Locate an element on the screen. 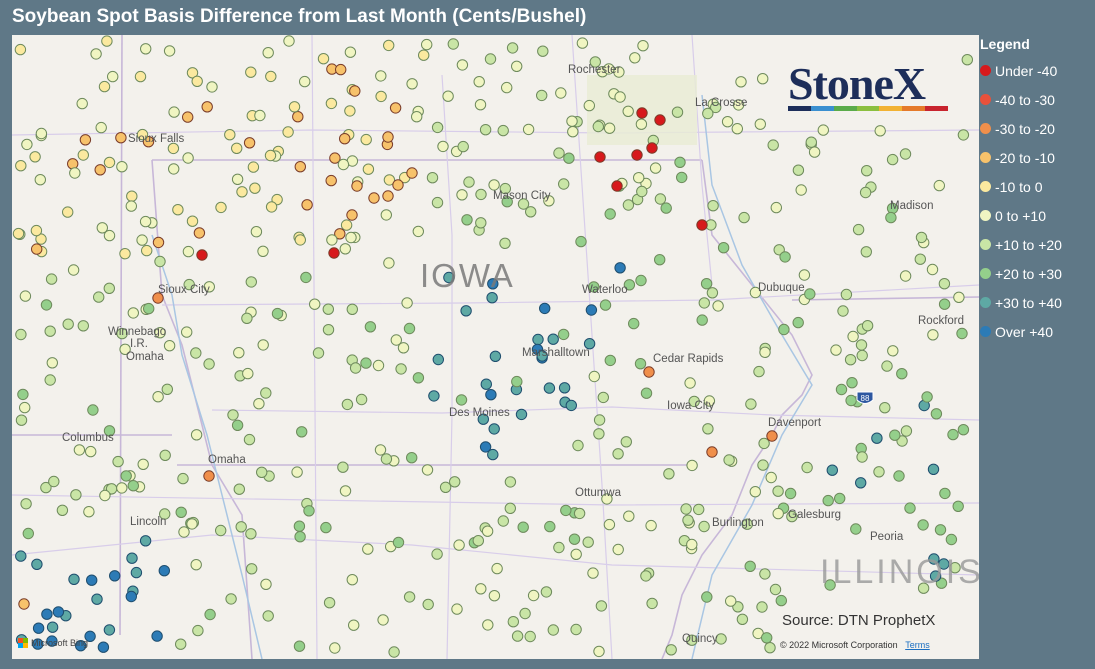  interstate-shield-icon: 88 is located at coordinates (865, 397).